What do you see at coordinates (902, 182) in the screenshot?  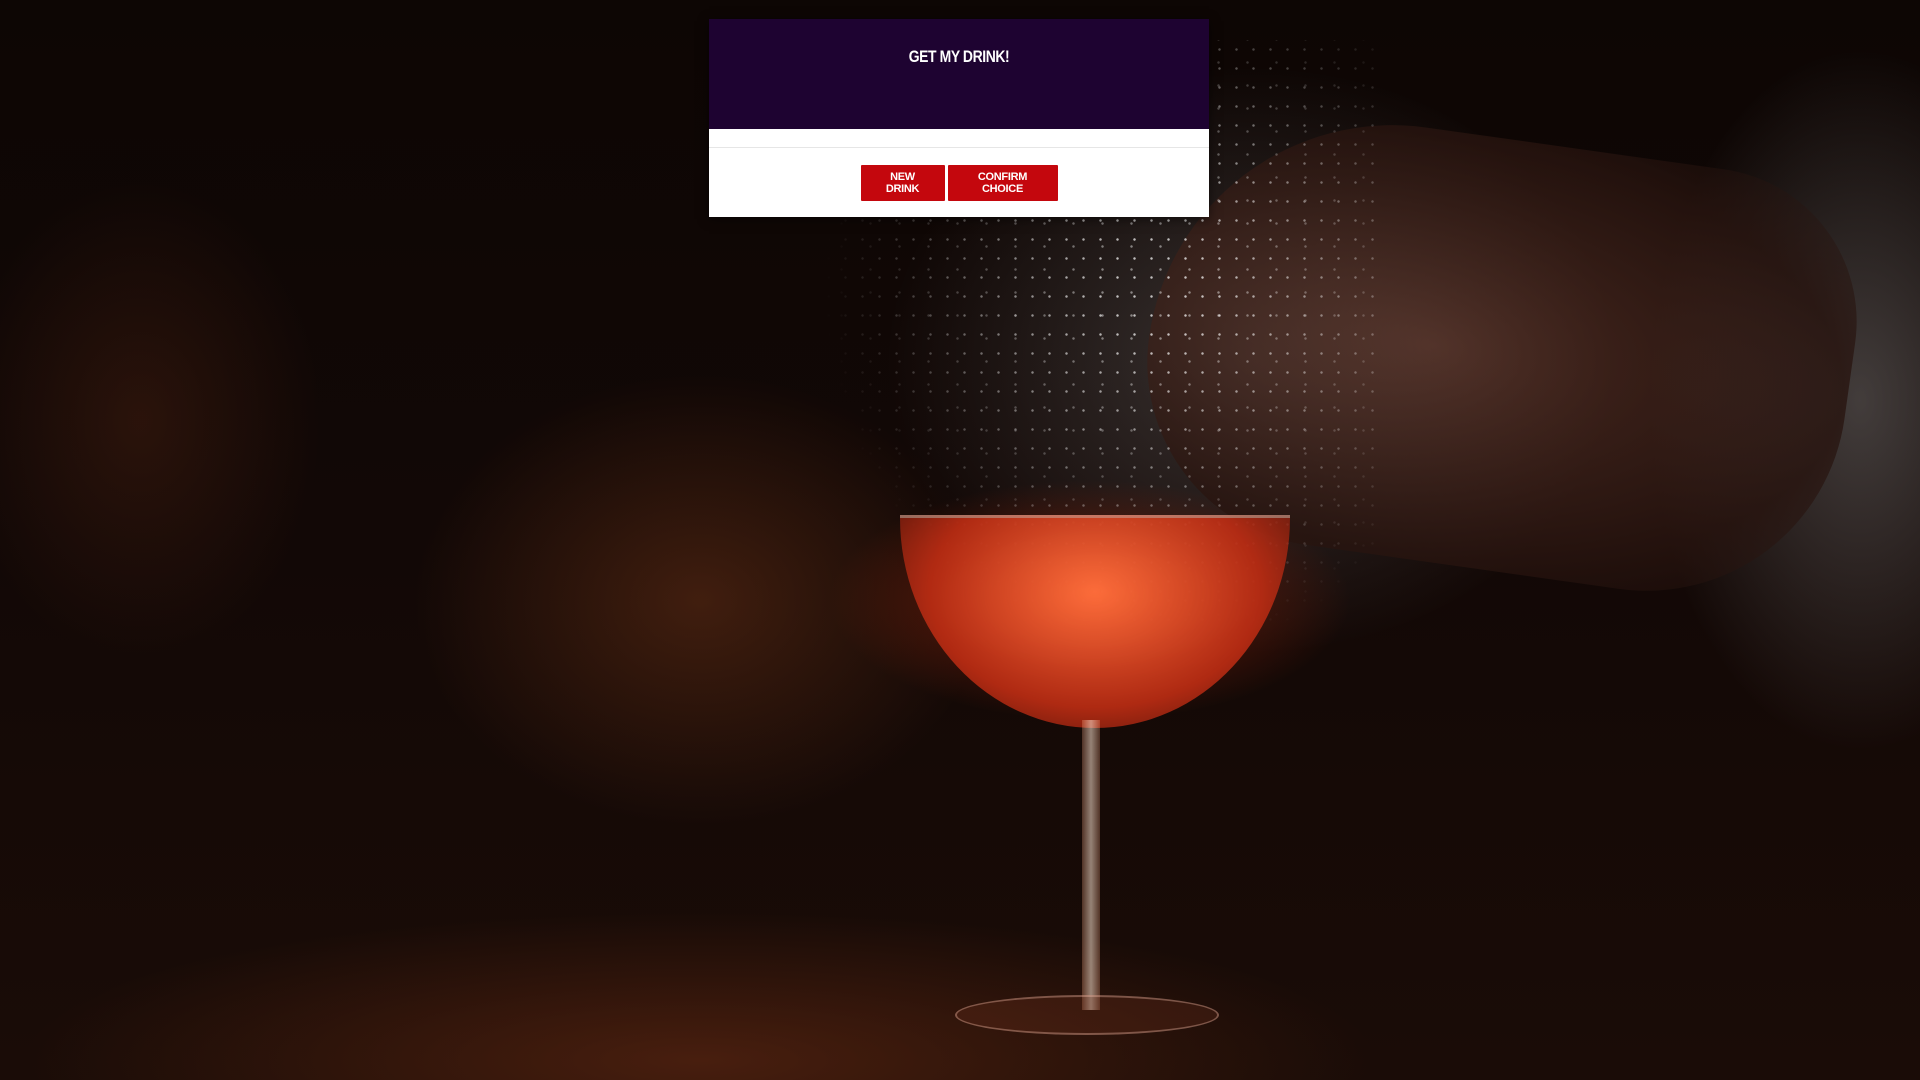 I see `new-drink-button: NEW DRINK` at bounding box center [902, 182].